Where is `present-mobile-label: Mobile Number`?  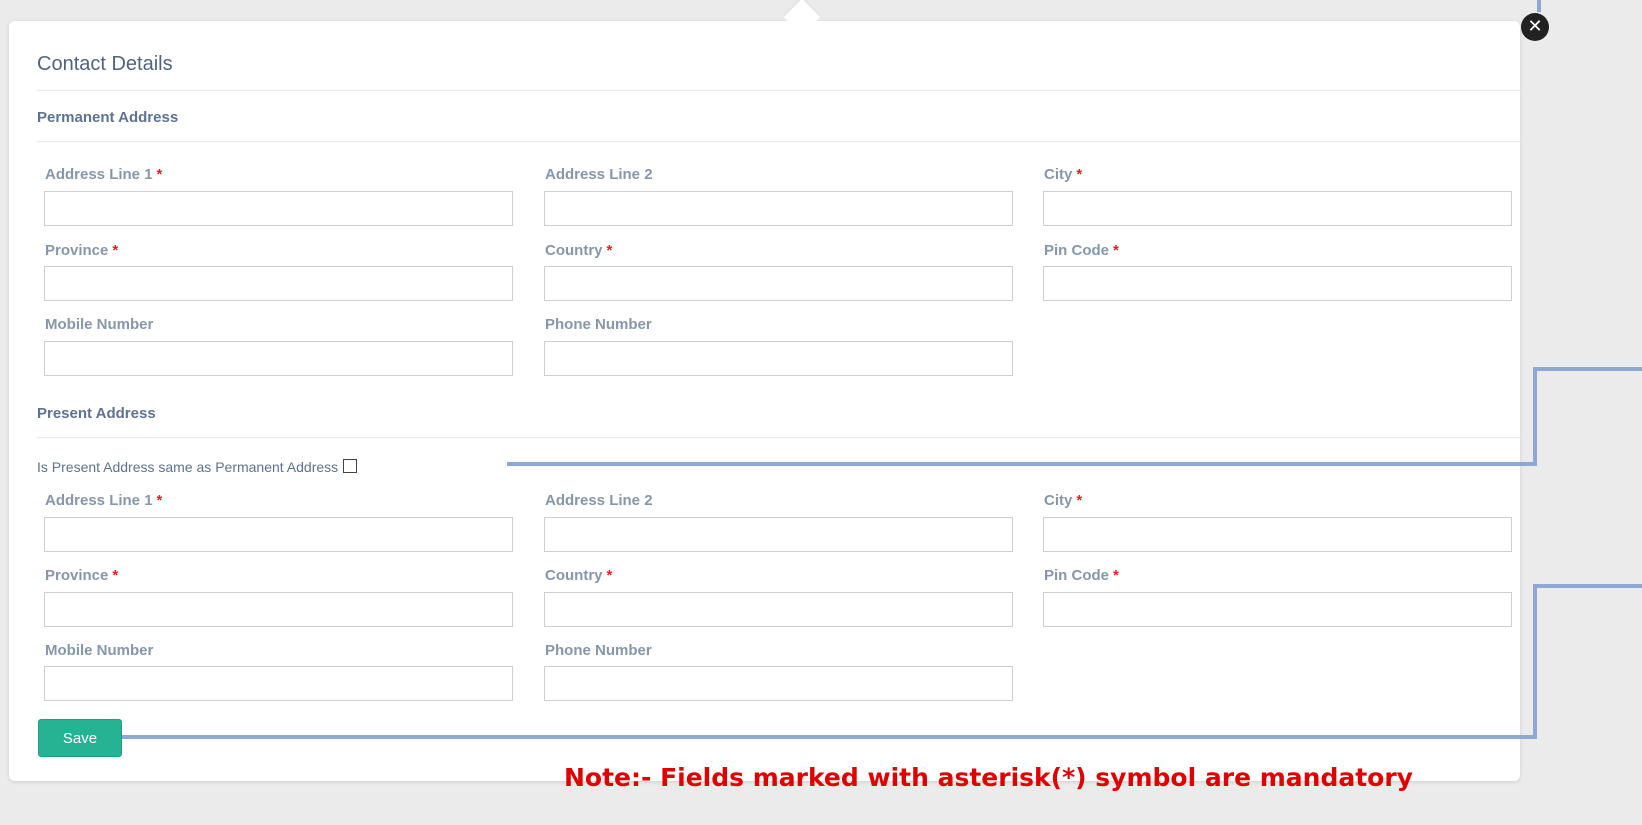 present-mobile-label: Mobile Number is located at coordinates (99, 650).